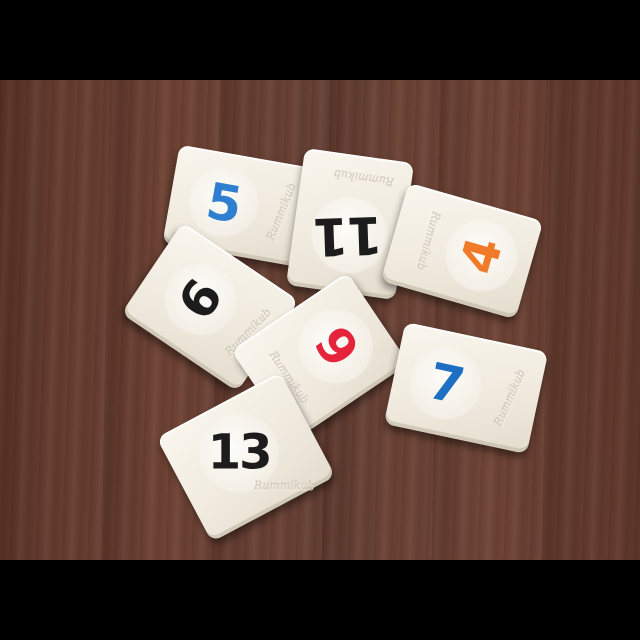 This screenshot has width=640, height=640. What do you see at coordinates (466, 388) in the screenshot?
I see `tile-7: 7 Rummikub` at bounding box center [466, 388].